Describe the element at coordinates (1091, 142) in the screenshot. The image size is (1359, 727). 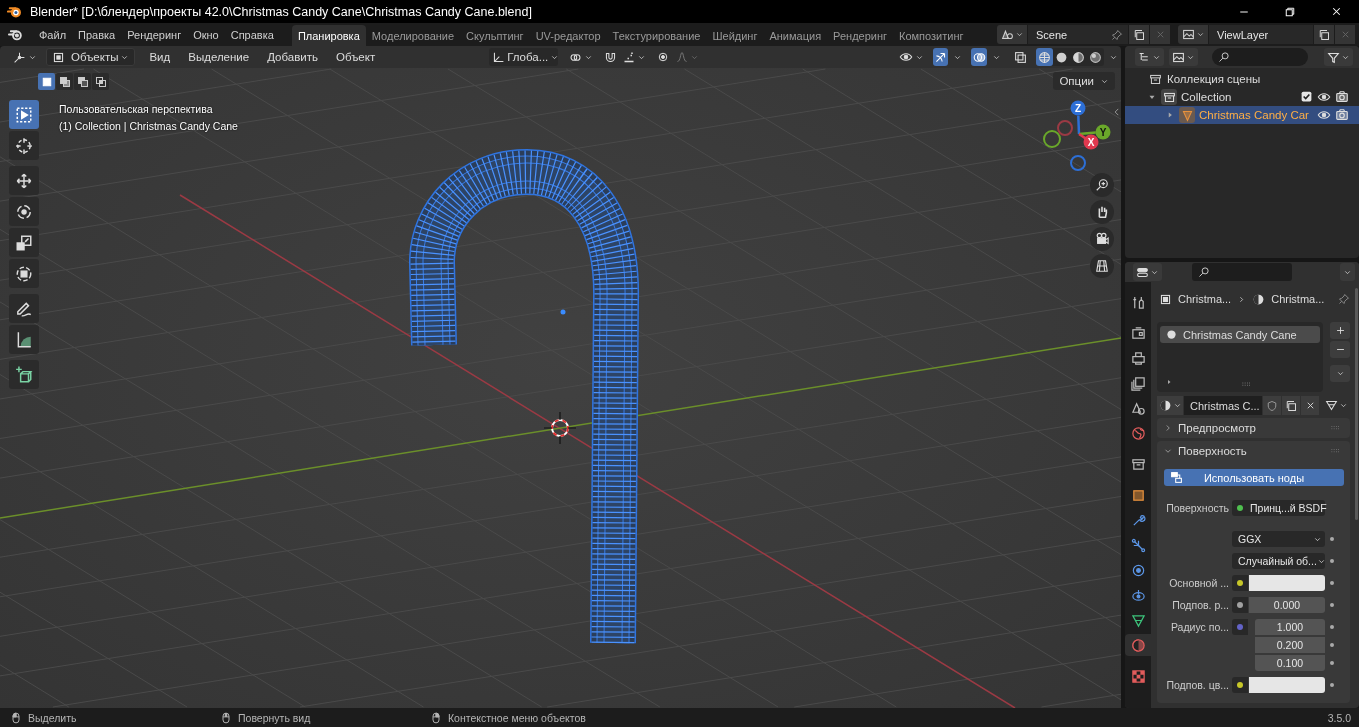
I see `axis-label: X` at that location.